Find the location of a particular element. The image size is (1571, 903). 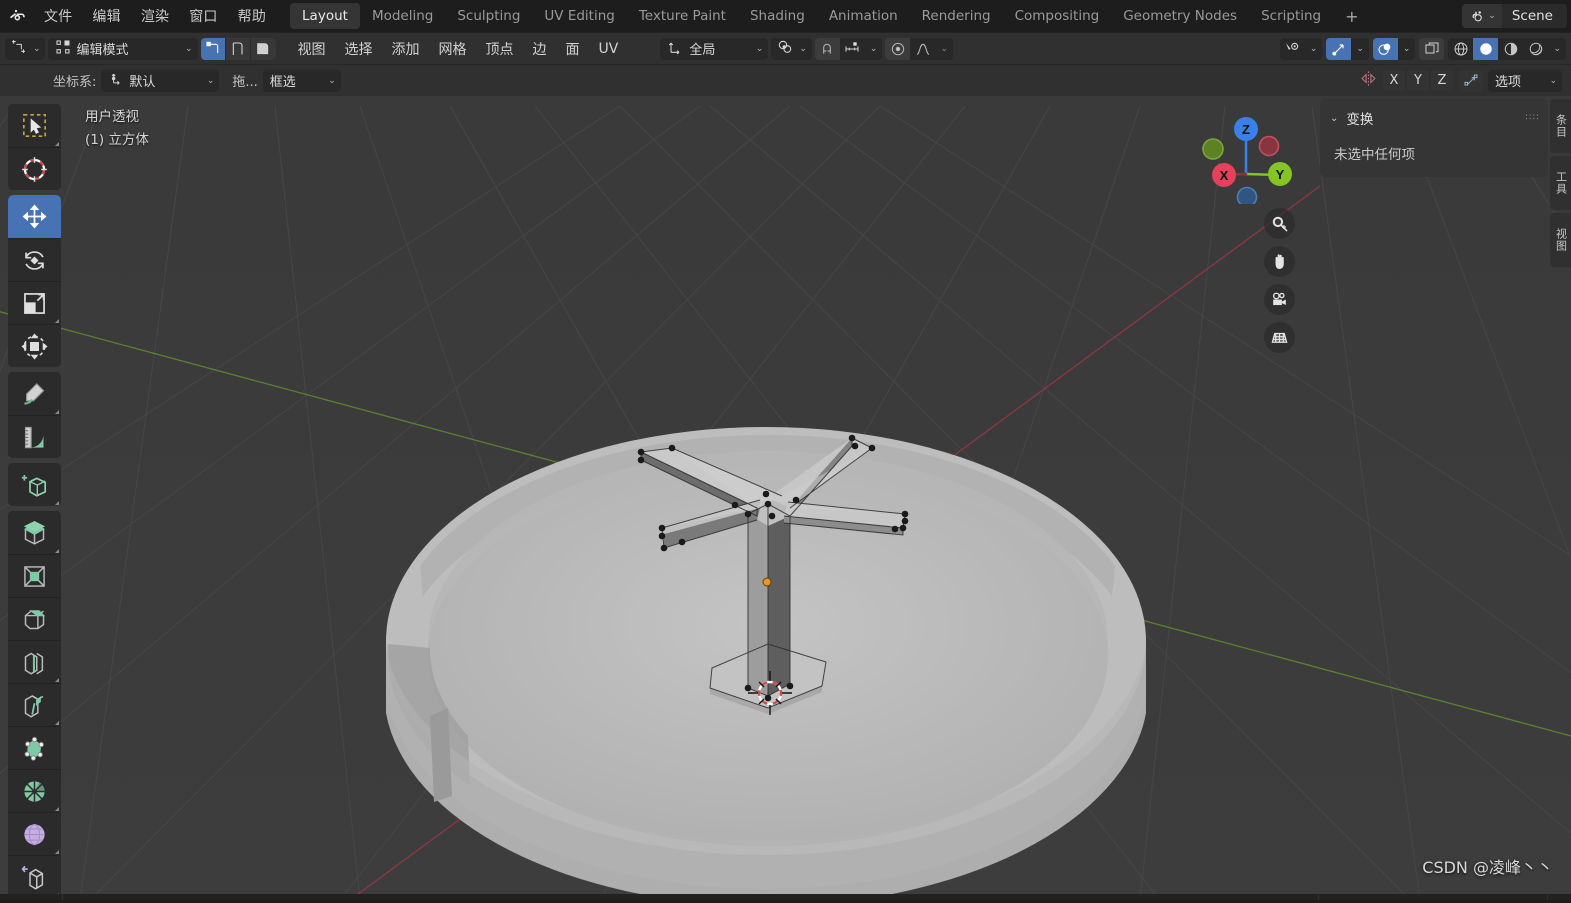

menu-render: 渲染 is located at coordinates (155, 16).